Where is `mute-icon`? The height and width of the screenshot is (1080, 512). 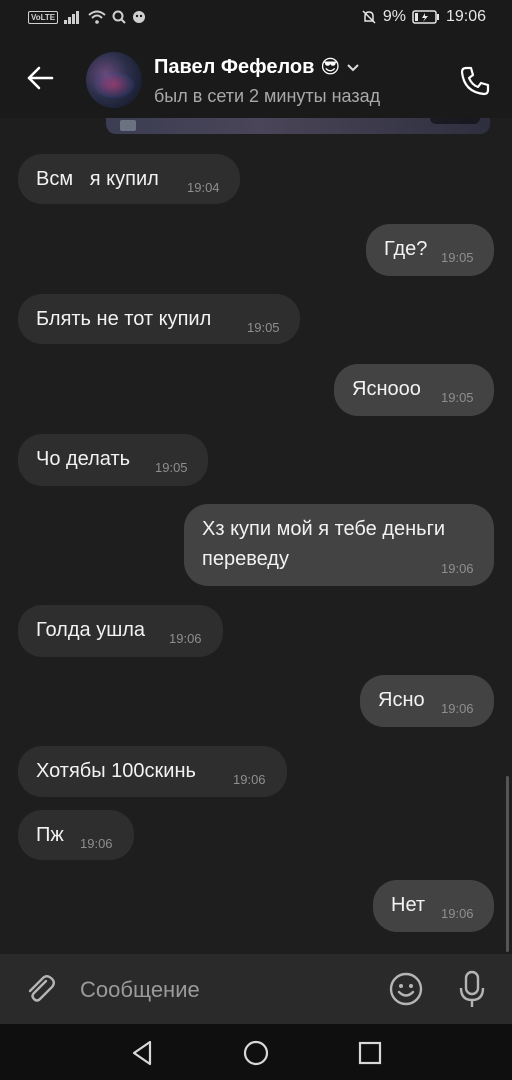 mute-icon is located at coordinates (369, 17).